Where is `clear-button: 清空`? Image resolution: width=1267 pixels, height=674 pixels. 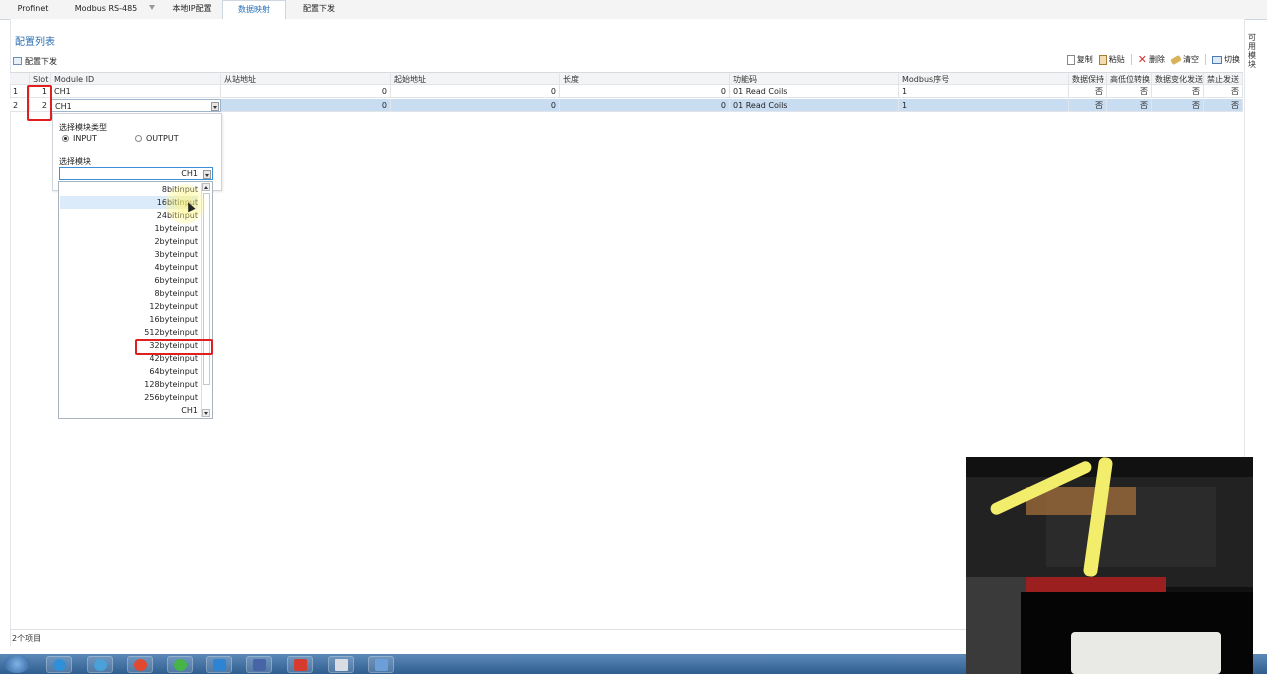
clear-button: 清空 is located at coordinates (1184, 59).